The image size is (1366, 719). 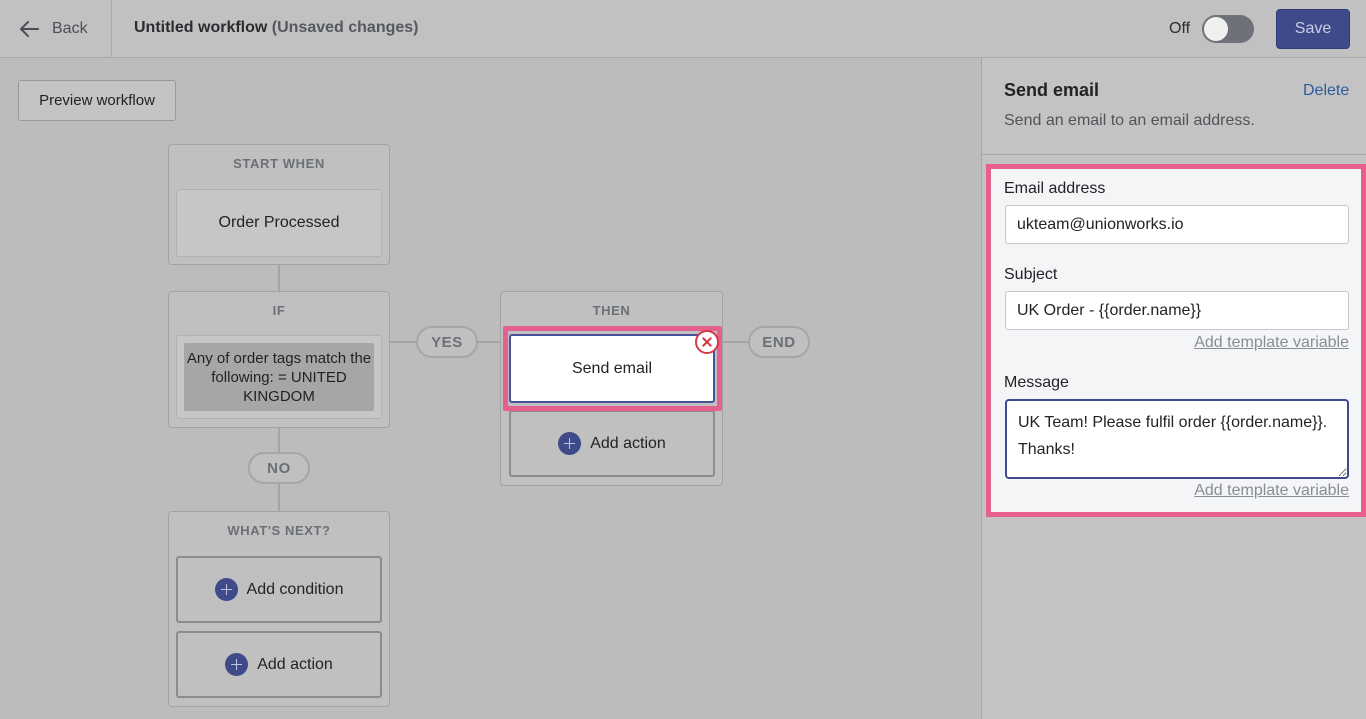 What do you see at coordinates (345, 27) in the screenshot?
I see `unsaved-note: (Unsaved changes)` at bounding box center [345, 27].